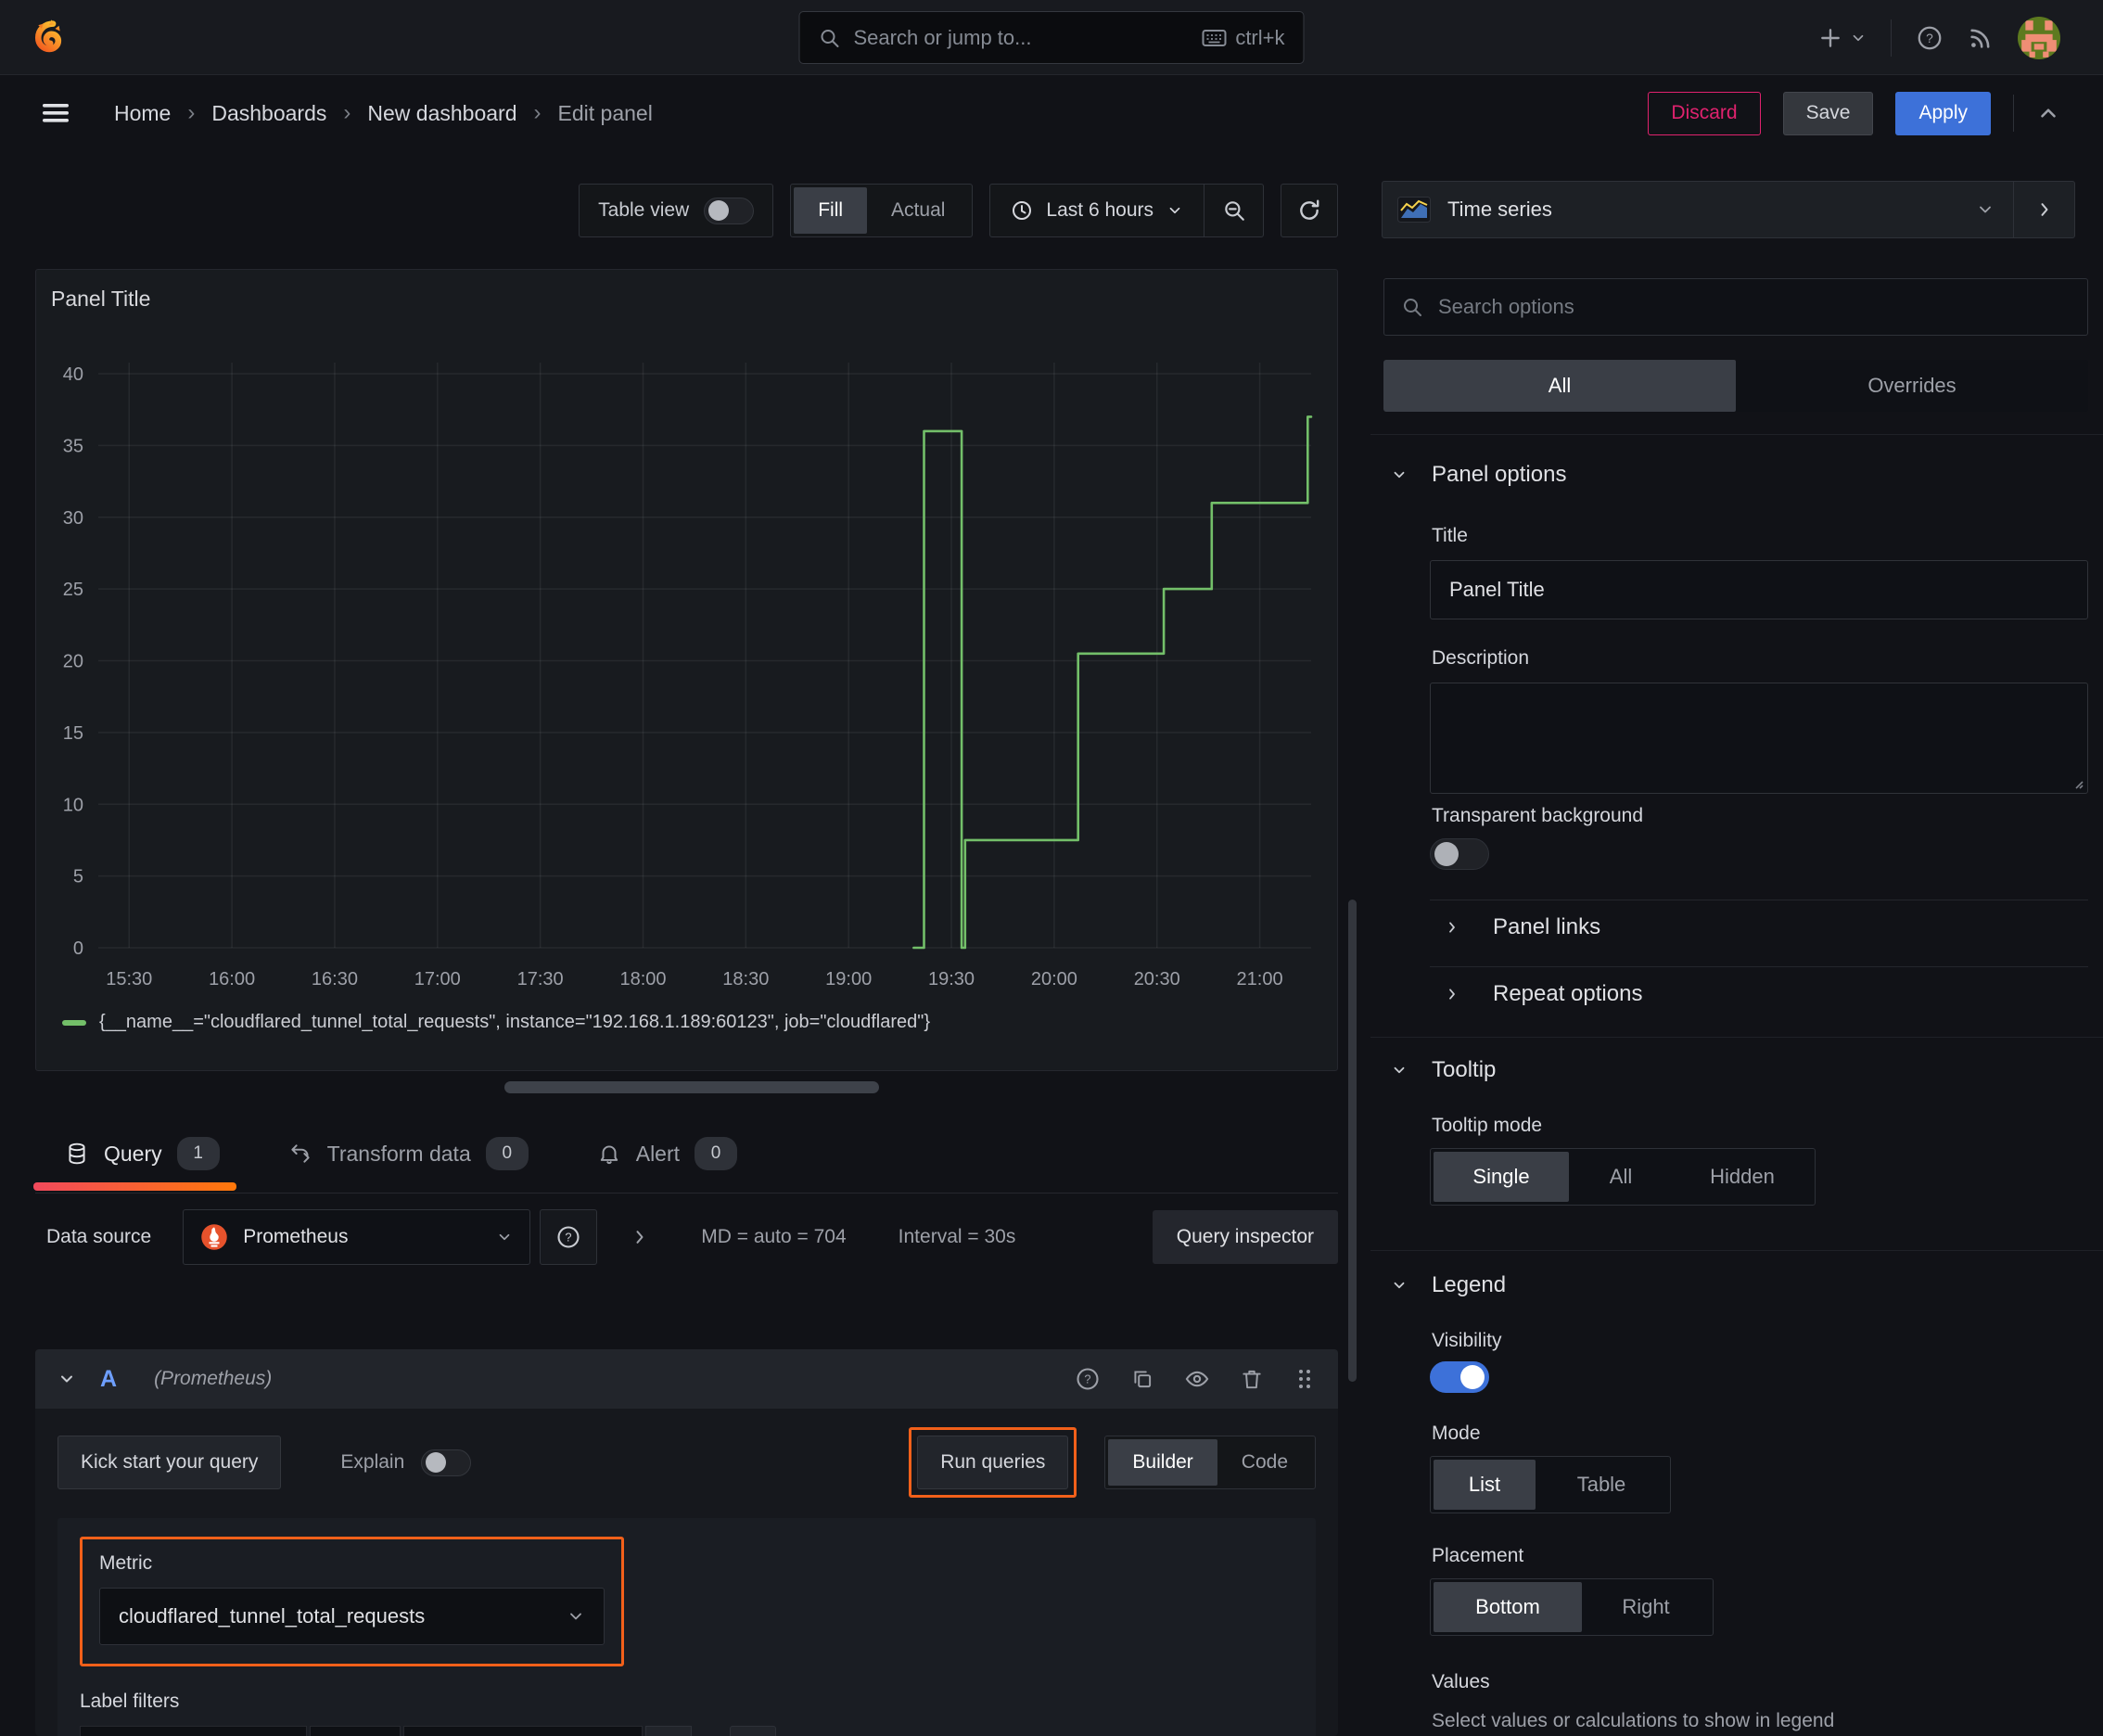 The height and width of the screenshot is (1736, 2103). I want to click on code-option: Code, so click(1264, 1462).